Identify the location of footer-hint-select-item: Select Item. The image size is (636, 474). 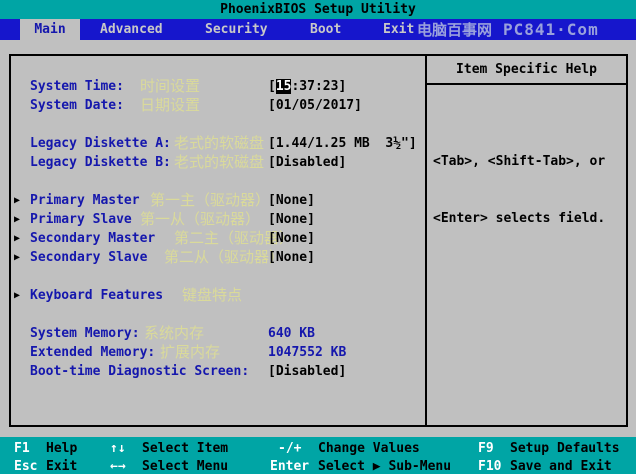
(185, 448).